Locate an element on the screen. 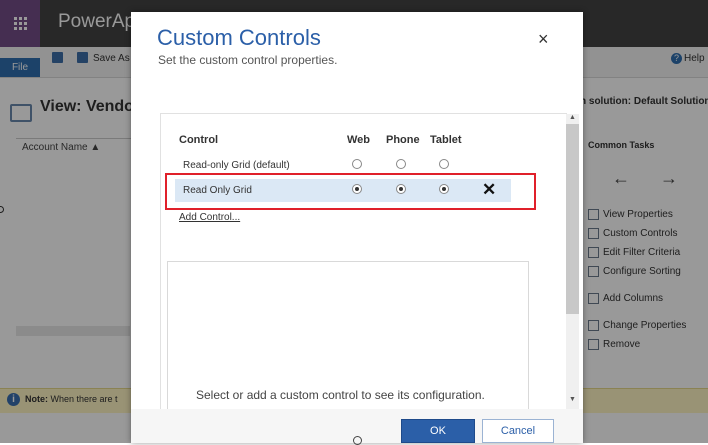  phone-radio is located at coordinates (401, 164).